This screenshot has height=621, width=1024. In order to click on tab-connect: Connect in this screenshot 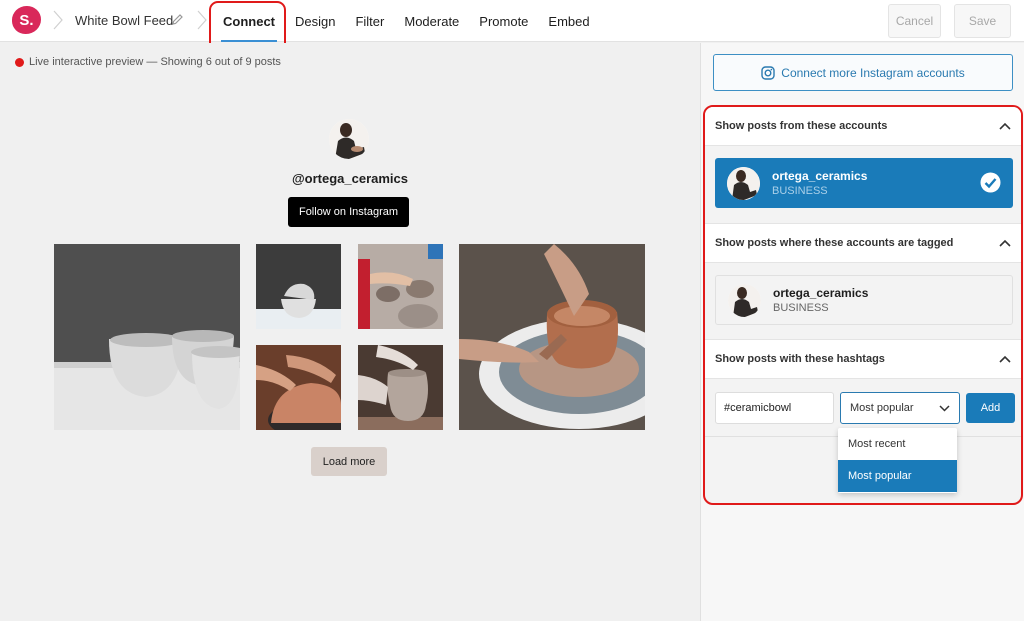, I will do `click(249, 21)`.